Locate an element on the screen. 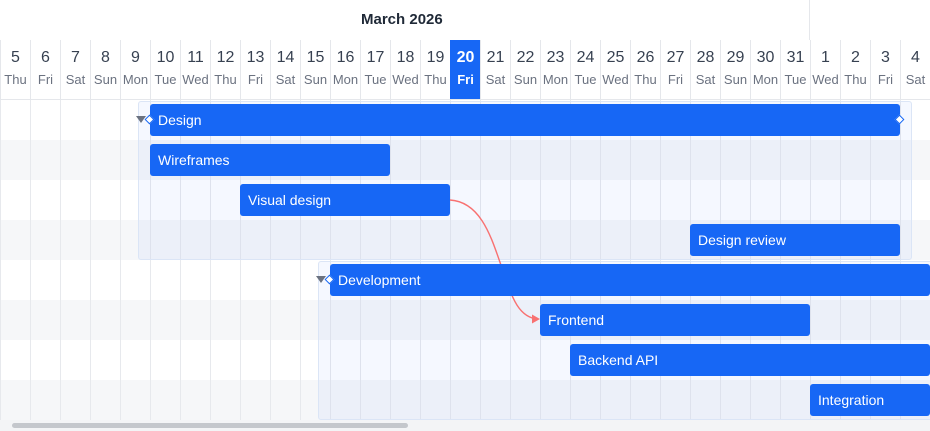  task-label: Backend API is located at coordinates (618, 360).